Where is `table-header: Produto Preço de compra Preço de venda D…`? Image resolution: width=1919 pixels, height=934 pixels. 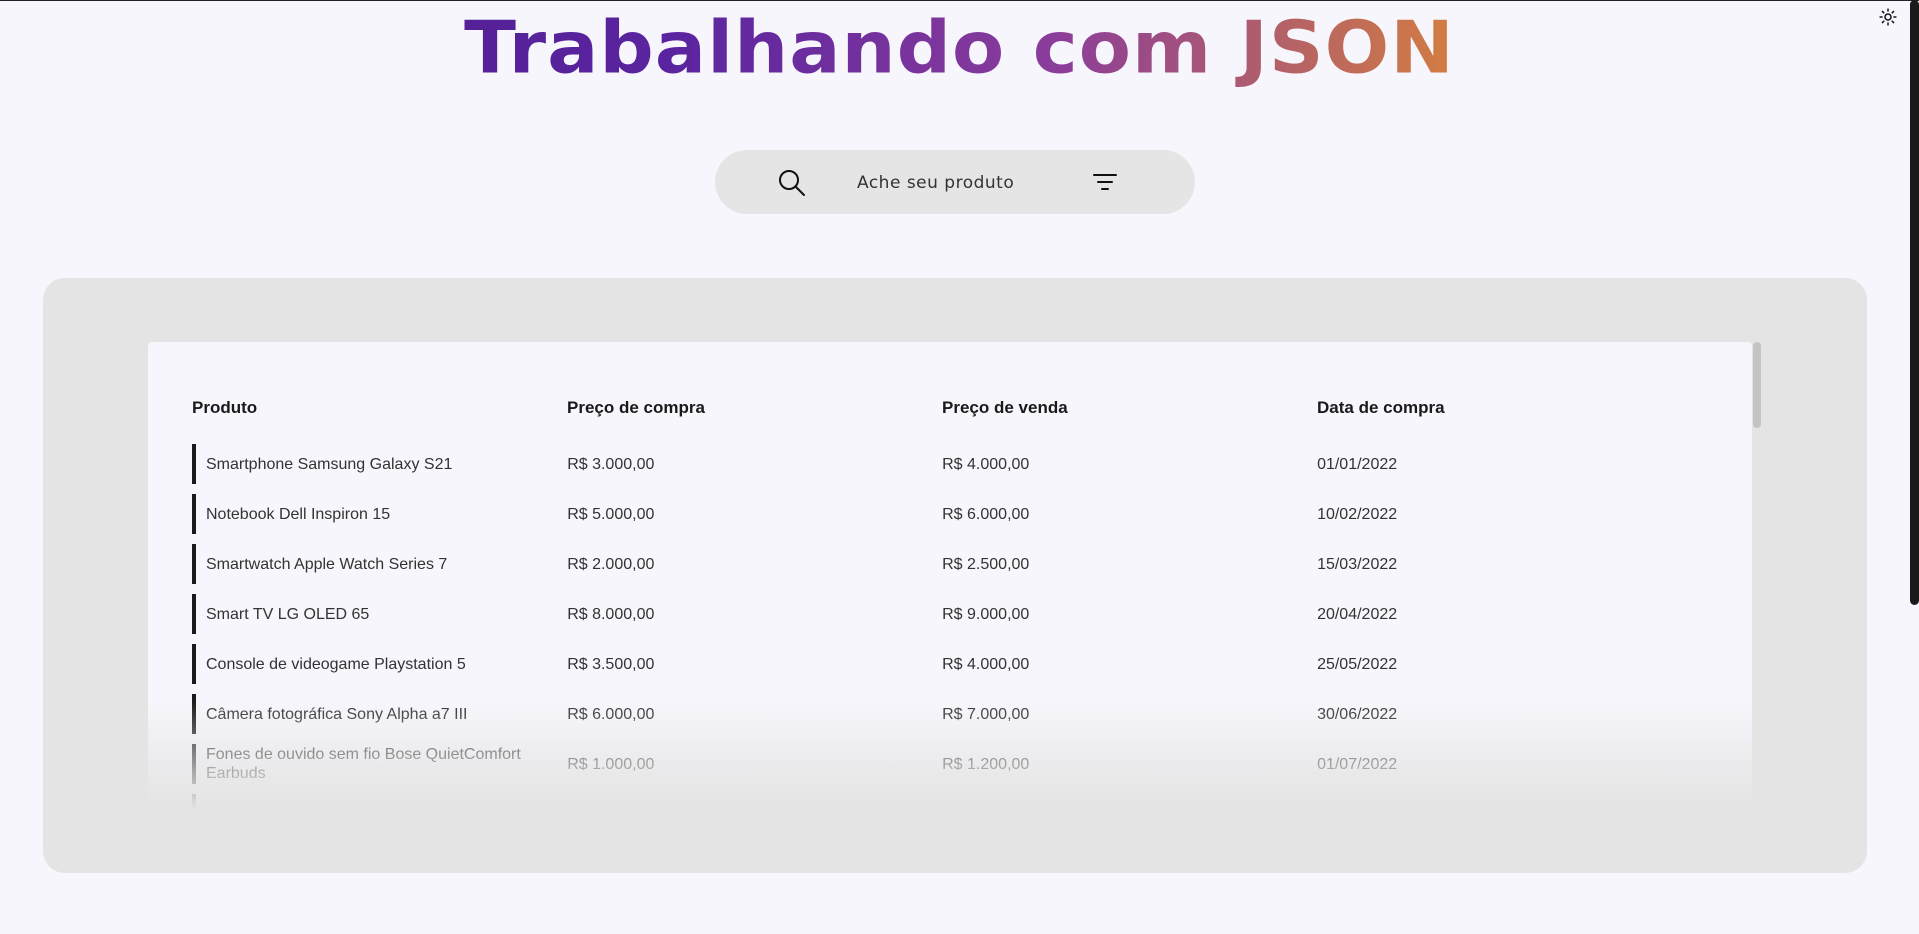
table-header: Produto Preço de compra Preço de venda D… is located at coordinates (942, 408).